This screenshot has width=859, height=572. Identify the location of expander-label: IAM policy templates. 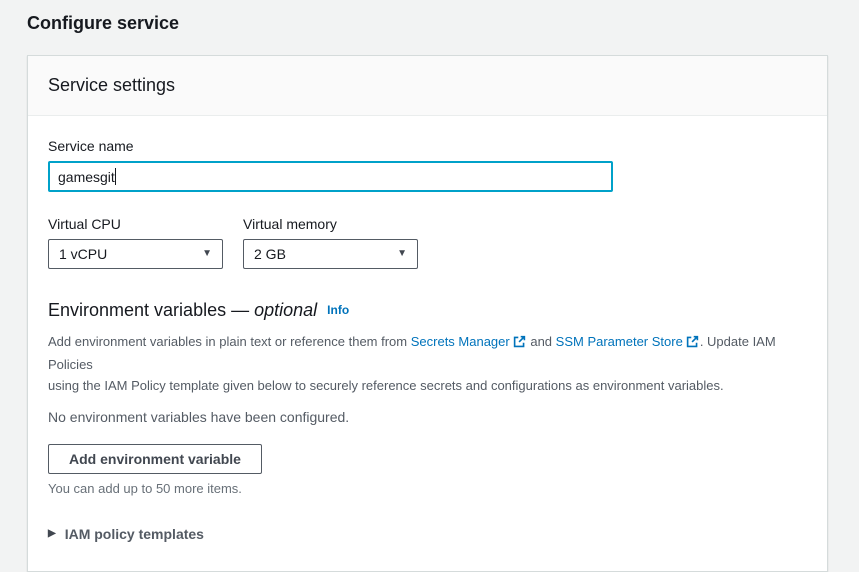
(134, 534).